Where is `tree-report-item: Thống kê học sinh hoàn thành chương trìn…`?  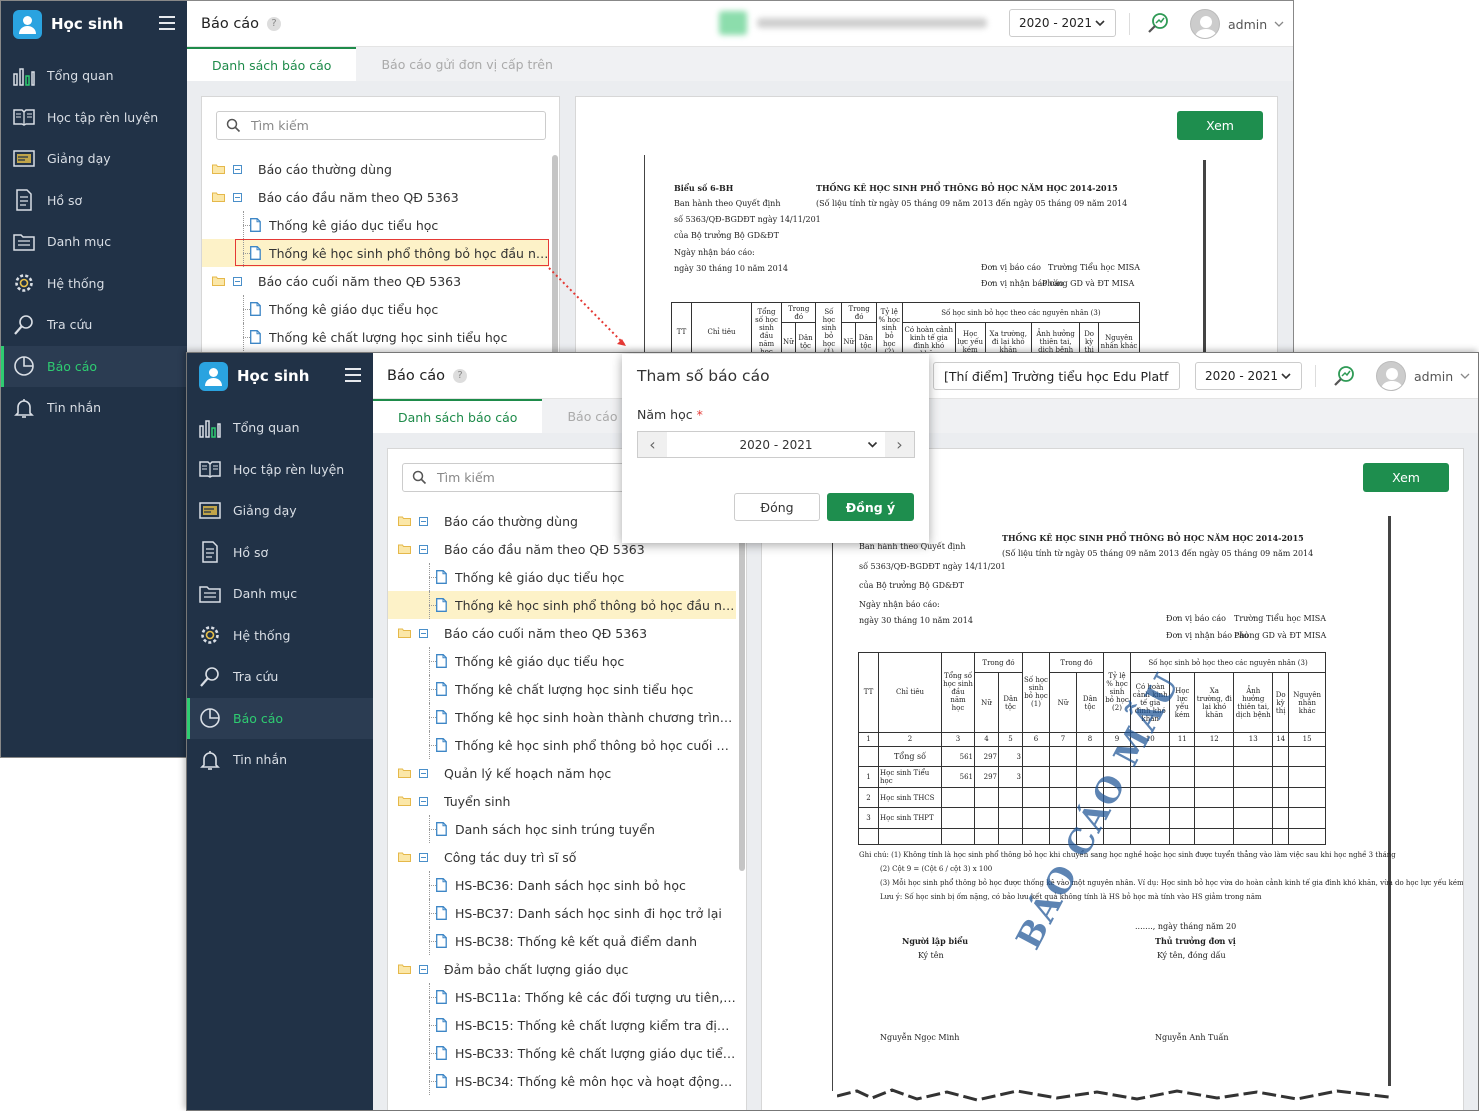
tree-report-item: Thống kê học sinh hoàn thành chương trìn… is located at coordinates (562, 717).